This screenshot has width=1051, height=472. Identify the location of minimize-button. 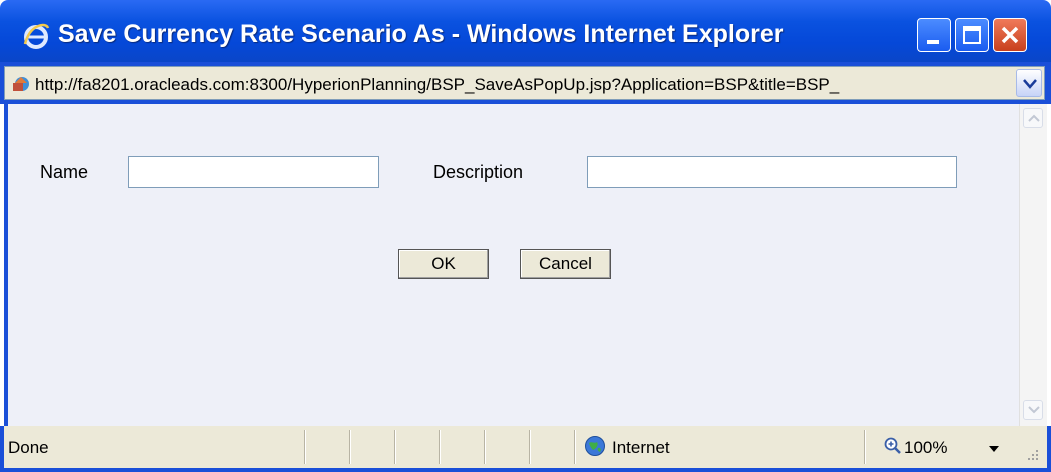
(934, 35).